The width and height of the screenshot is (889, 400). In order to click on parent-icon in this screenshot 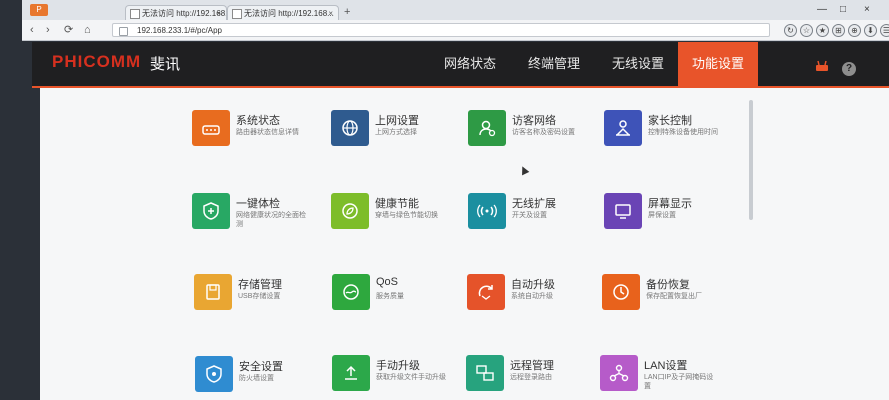, I will do `click(623, 128)`.